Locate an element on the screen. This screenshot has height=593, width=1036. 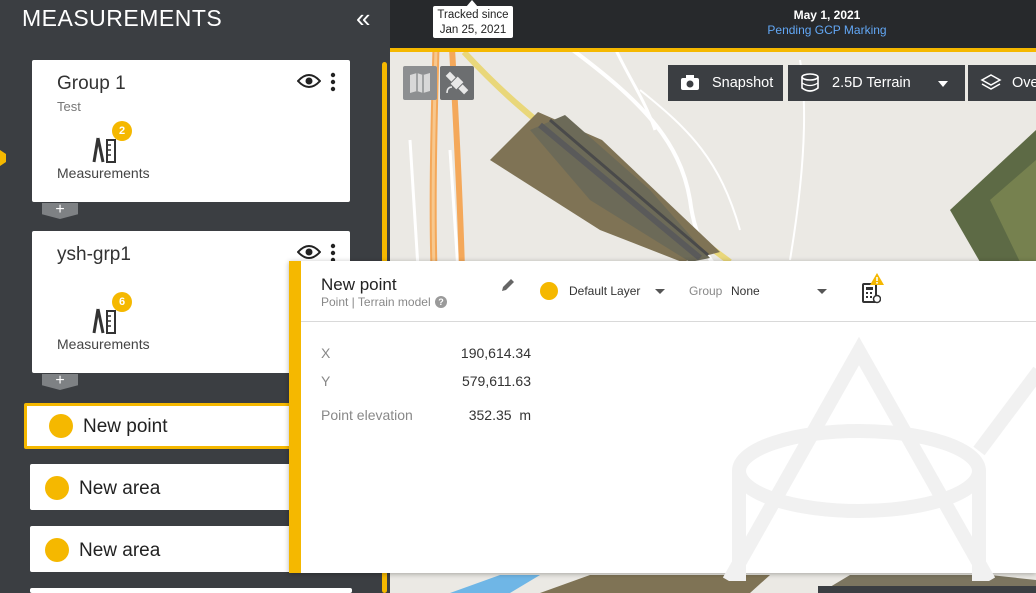
map-style-button is located at coordinates (420, 83).